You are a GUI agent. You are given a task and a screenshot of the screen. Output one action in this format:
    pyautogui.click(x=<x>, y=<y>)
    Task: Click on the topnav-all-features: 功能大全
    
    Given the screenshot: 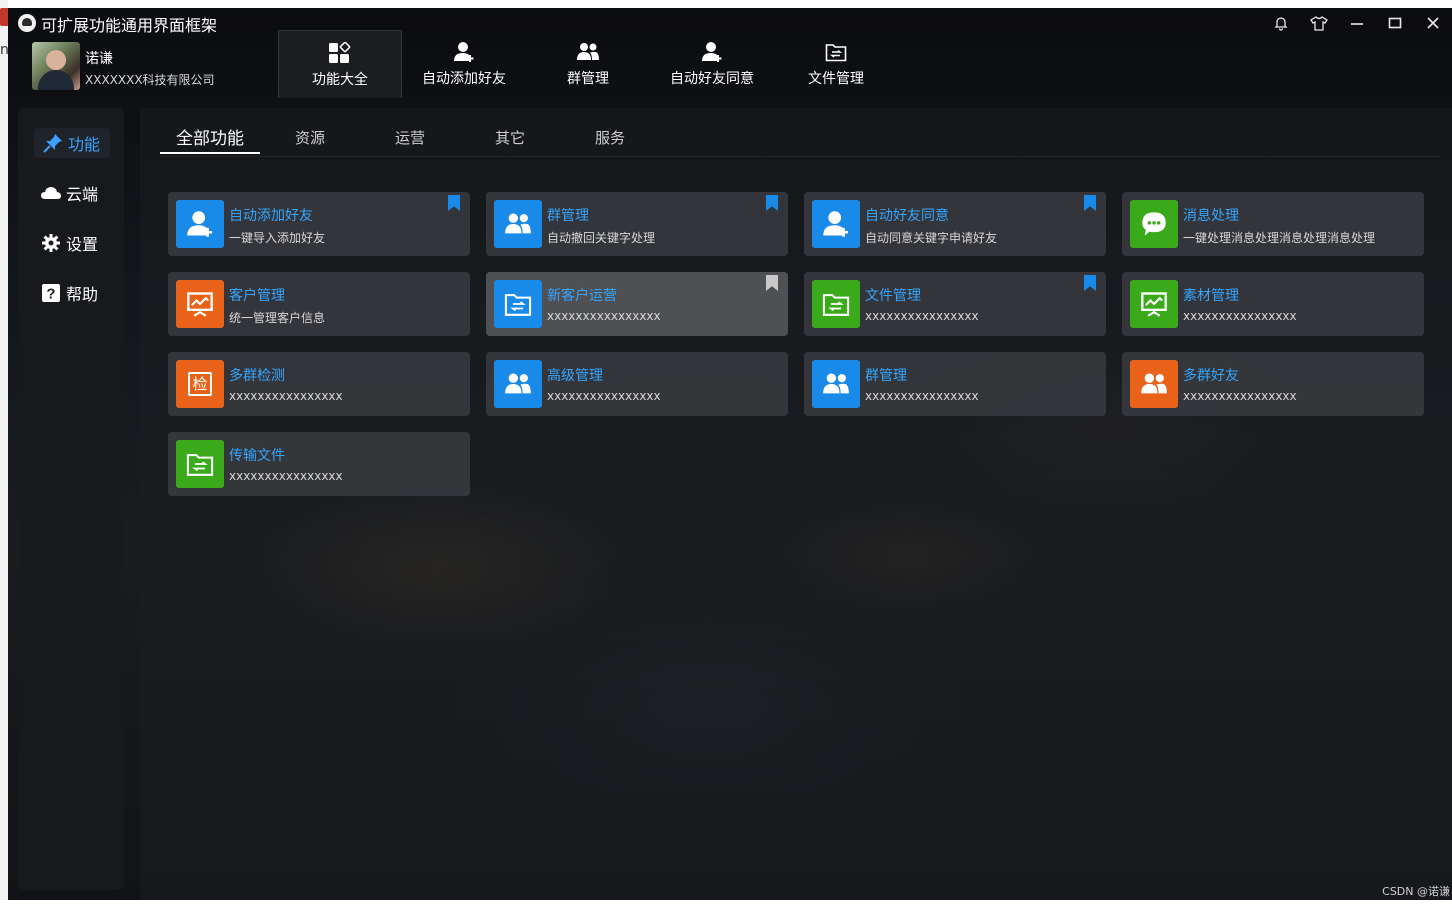 What is the action you would take?
    pyautogui.click(x=340, y=64)
    